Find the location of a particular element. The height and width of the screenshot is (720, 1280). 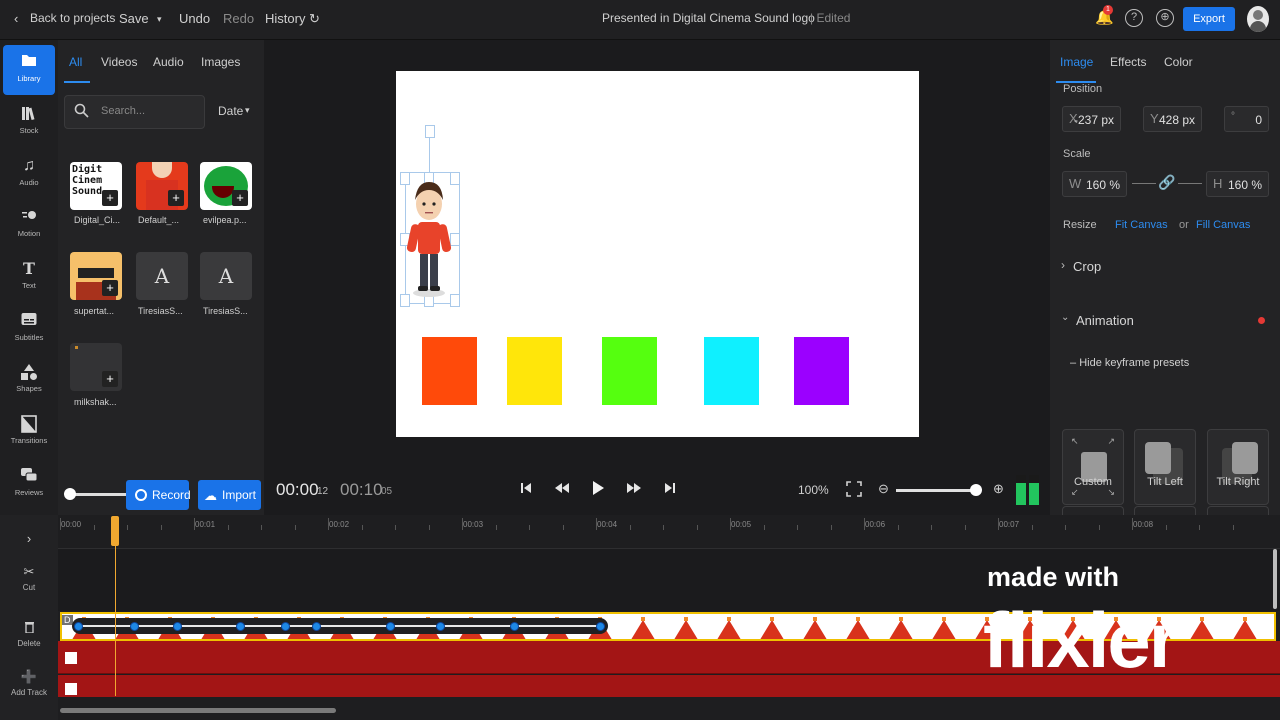

delete-button: Delete is located at coordinates (29, 634).